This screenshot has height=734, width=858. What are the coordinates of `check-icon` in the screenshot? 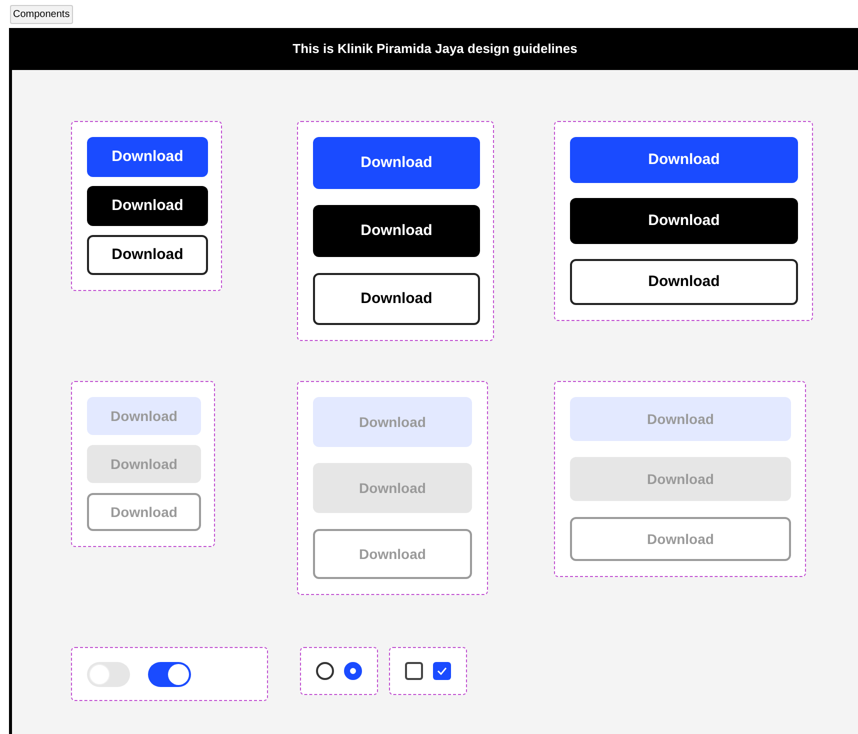 It's located at (442, 671).